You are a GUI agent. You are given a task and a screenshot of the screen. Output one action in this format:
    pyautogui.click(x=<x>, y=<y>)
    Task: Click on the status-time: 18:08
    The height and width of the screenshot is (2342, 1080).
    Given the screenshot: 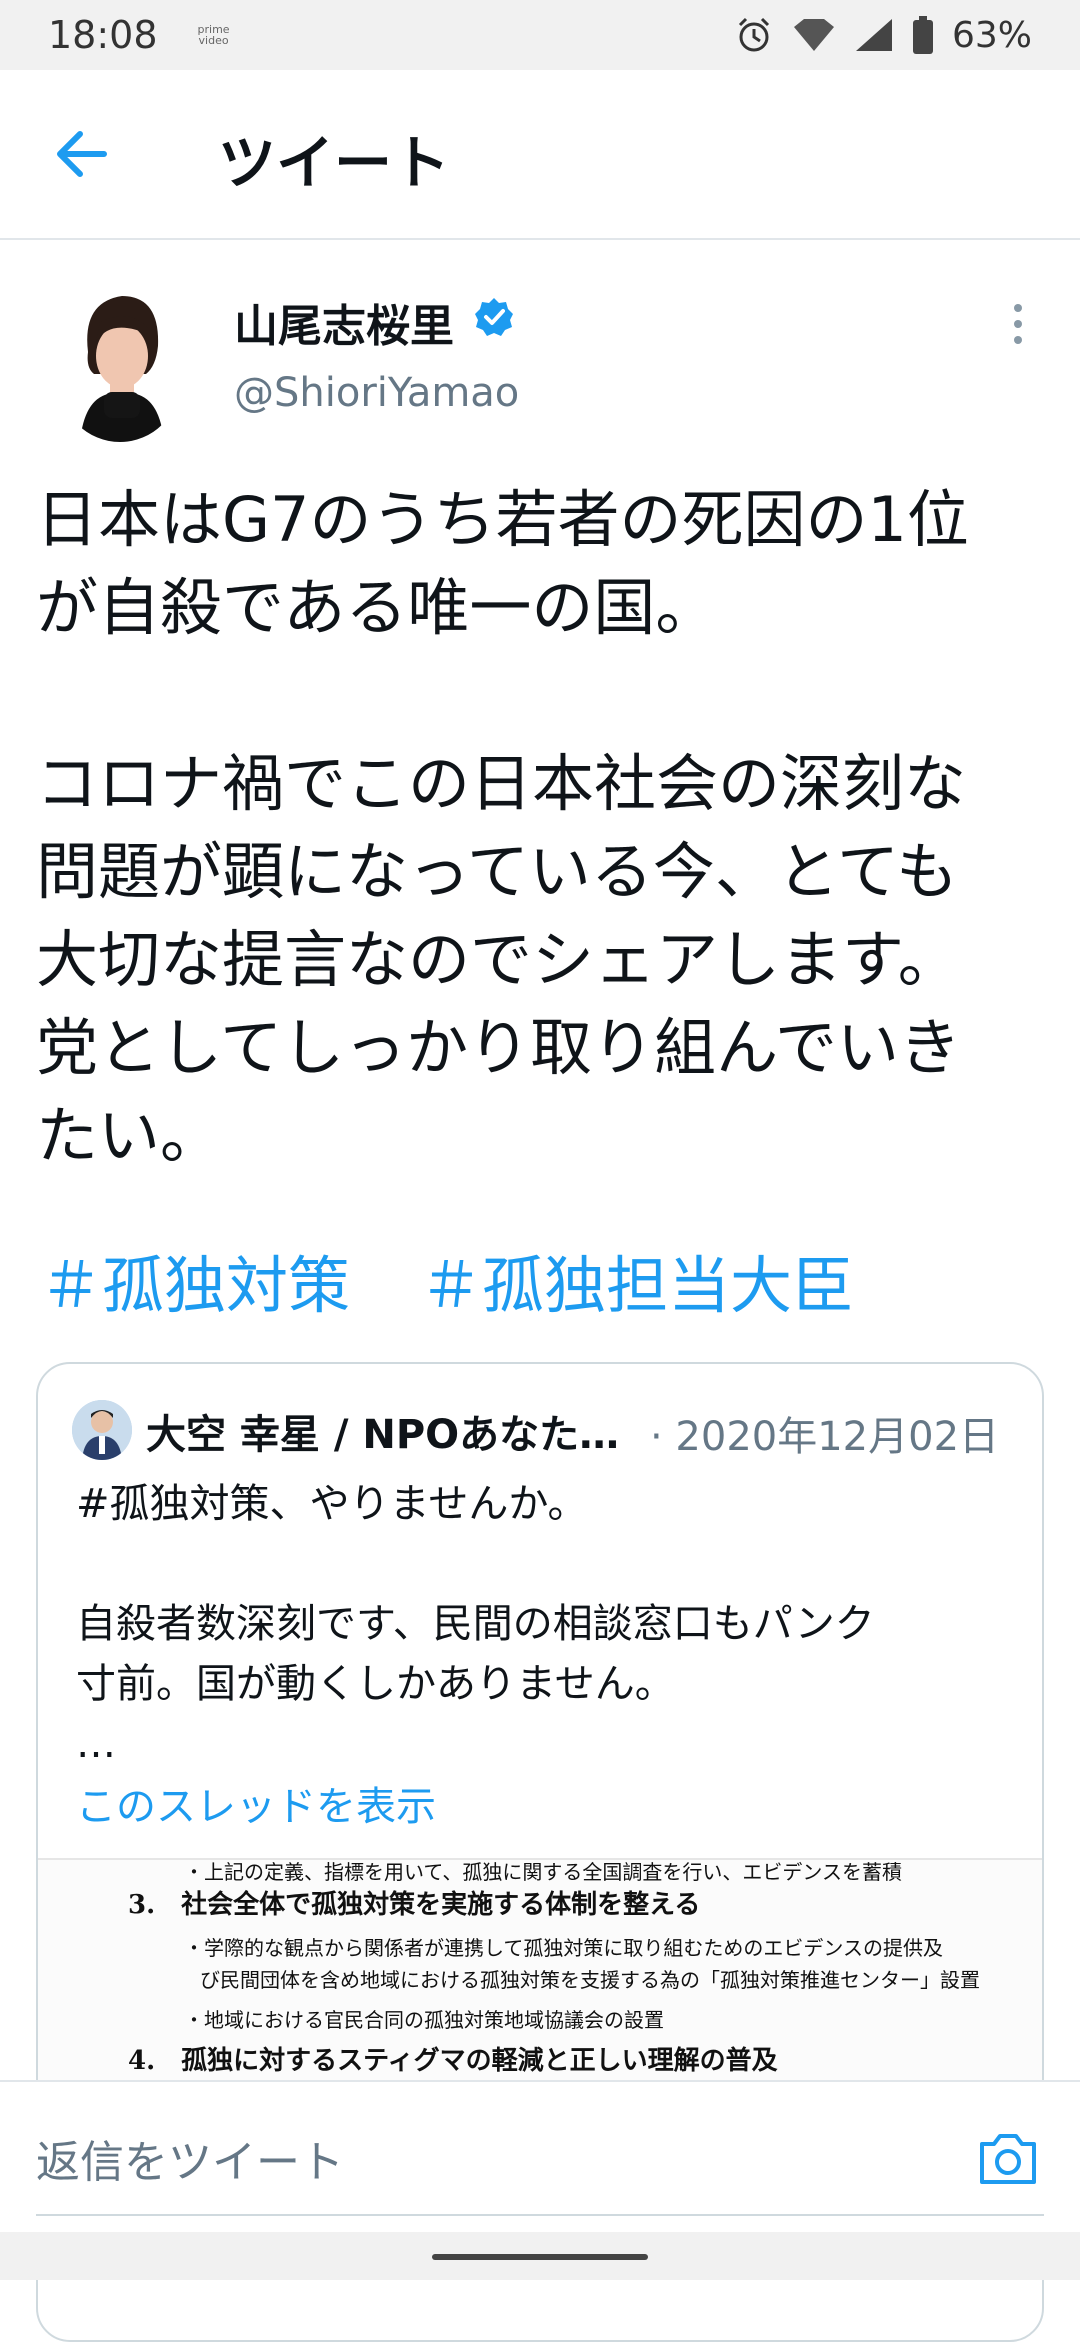 What is the action you would take?
    pyautogui.click(x=103, y=35)
    